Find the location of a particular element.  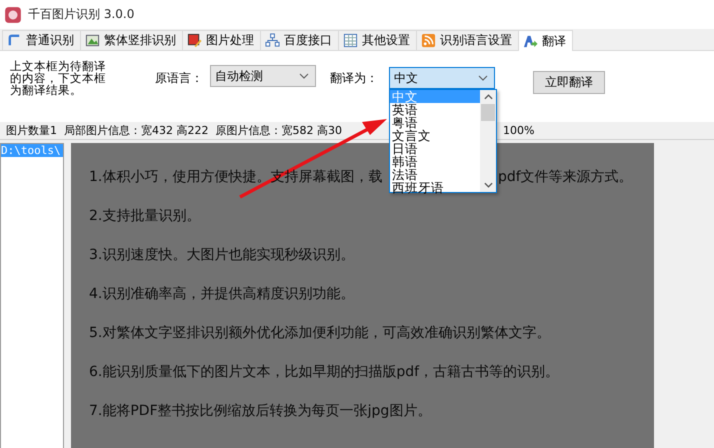

scrollbar is located at coordinates (488, 141).